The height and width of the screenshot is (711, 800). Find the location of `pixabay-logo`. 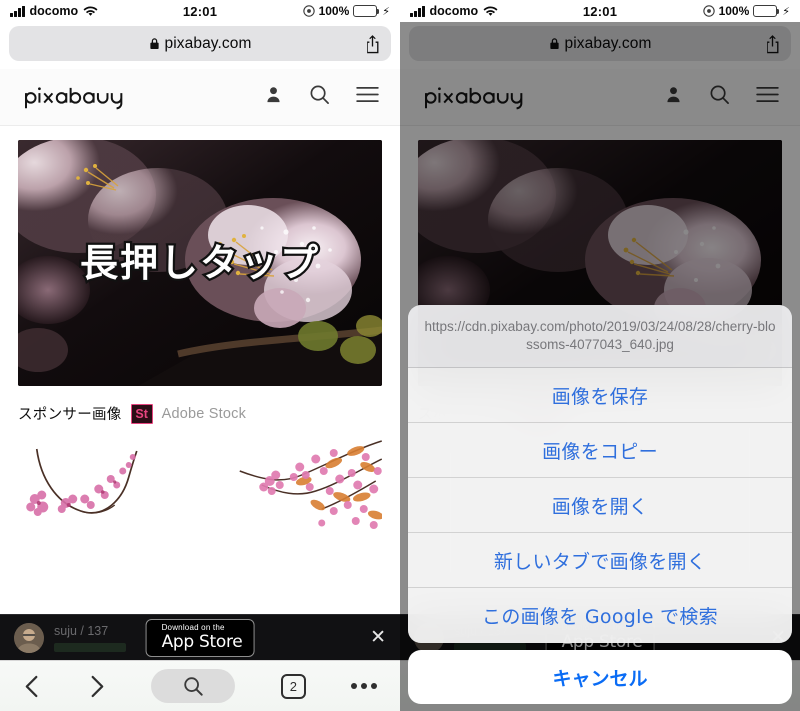

pixabay-logo is located at coordinates (78, 97).